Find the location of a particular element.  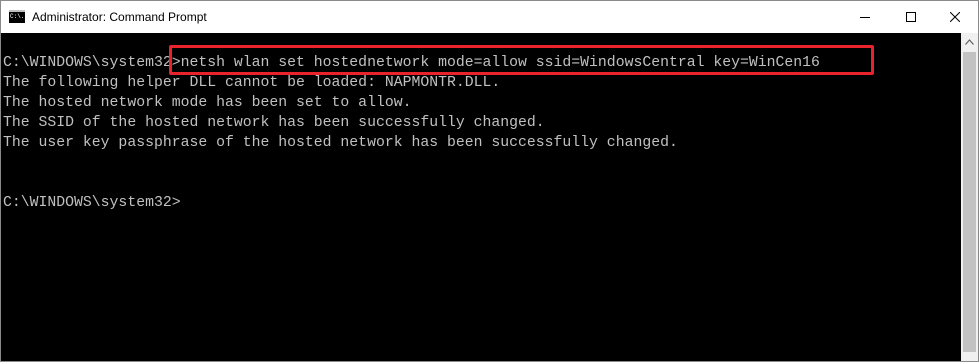

minimize-button is located at coordinates (865, 17).